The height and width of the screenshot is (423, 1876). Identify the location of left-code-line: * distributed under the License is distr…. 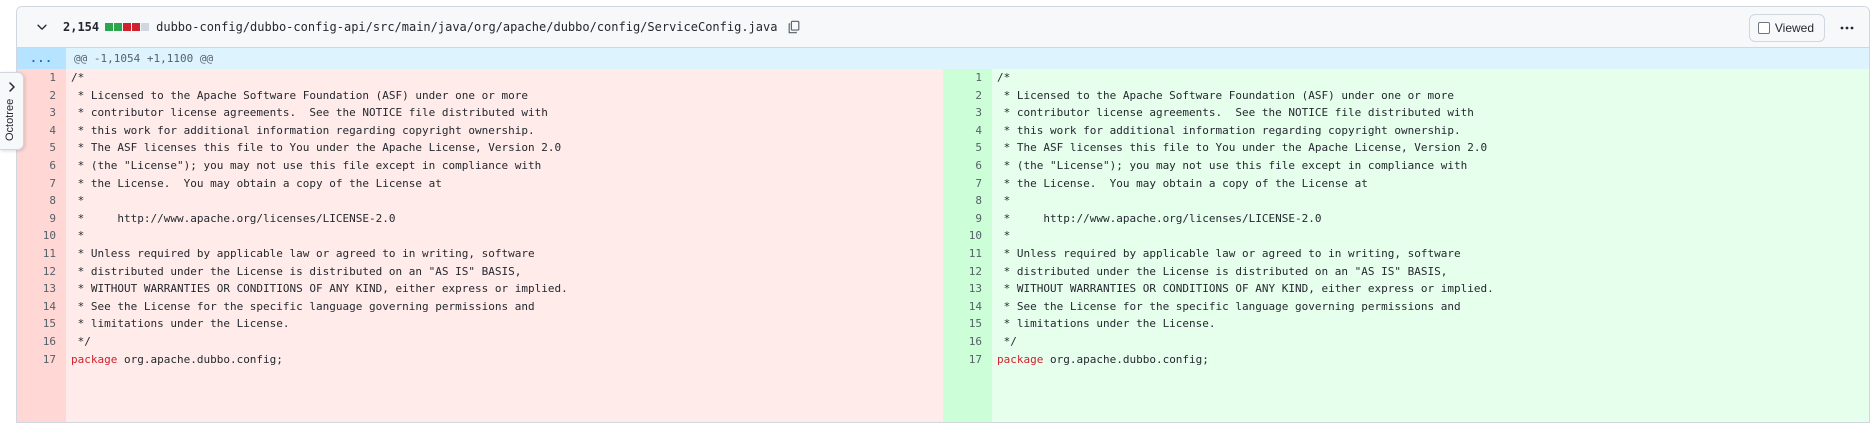
(504, 272).